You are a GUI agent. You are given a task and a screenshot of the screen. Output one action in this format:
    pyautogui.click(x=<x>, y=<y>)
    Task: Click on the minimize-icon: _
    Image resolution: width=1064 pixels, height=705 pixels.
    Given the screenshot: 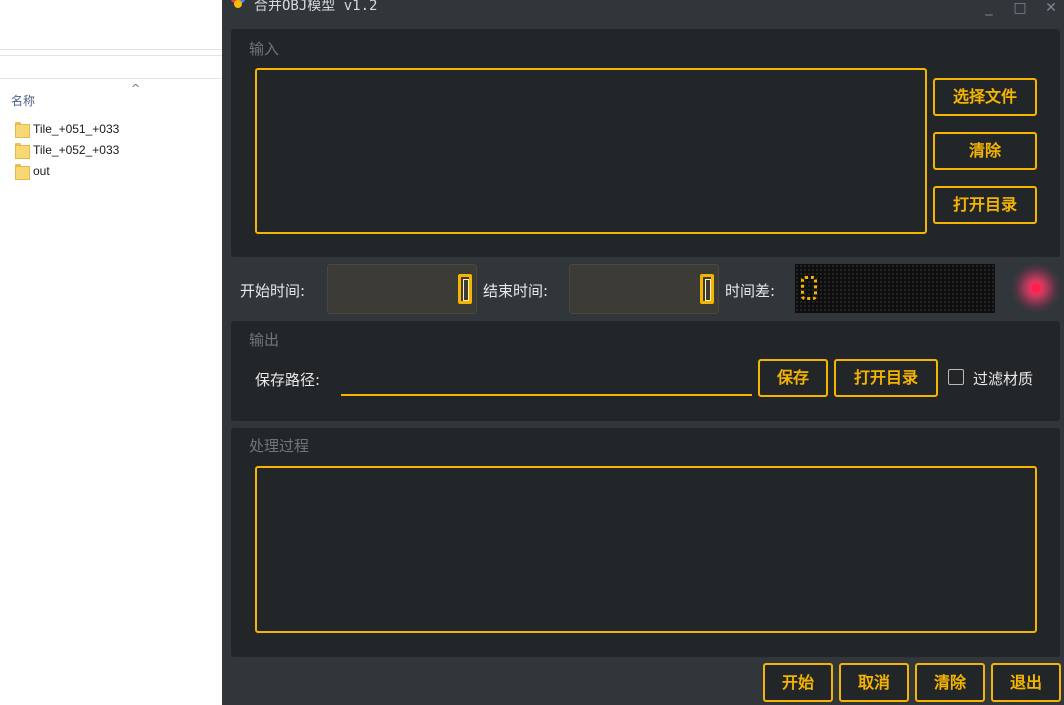 What is the action you would take?
    pyautogui.click(x=989, y=9)
    